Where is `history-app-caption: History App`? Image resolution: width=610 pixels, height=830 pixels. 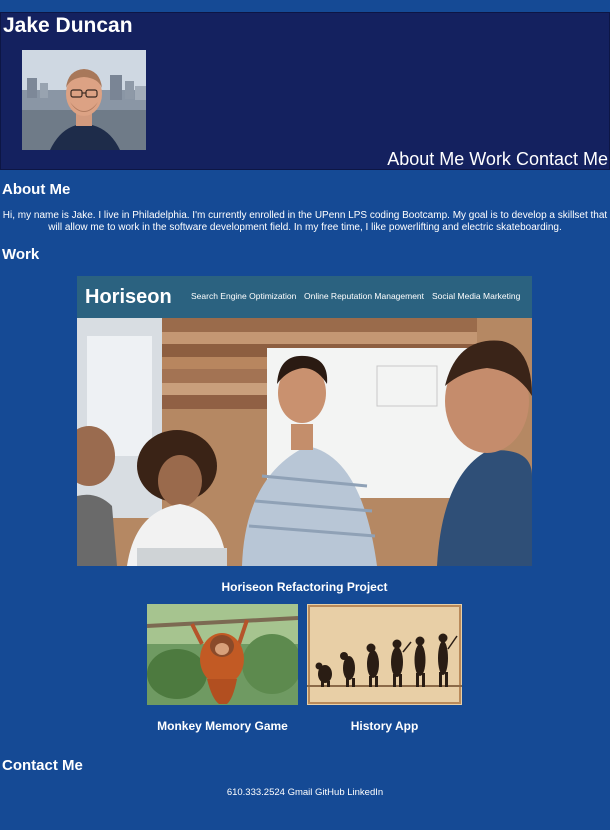 history-app-caption: History App is located at coordinates (384, 726).